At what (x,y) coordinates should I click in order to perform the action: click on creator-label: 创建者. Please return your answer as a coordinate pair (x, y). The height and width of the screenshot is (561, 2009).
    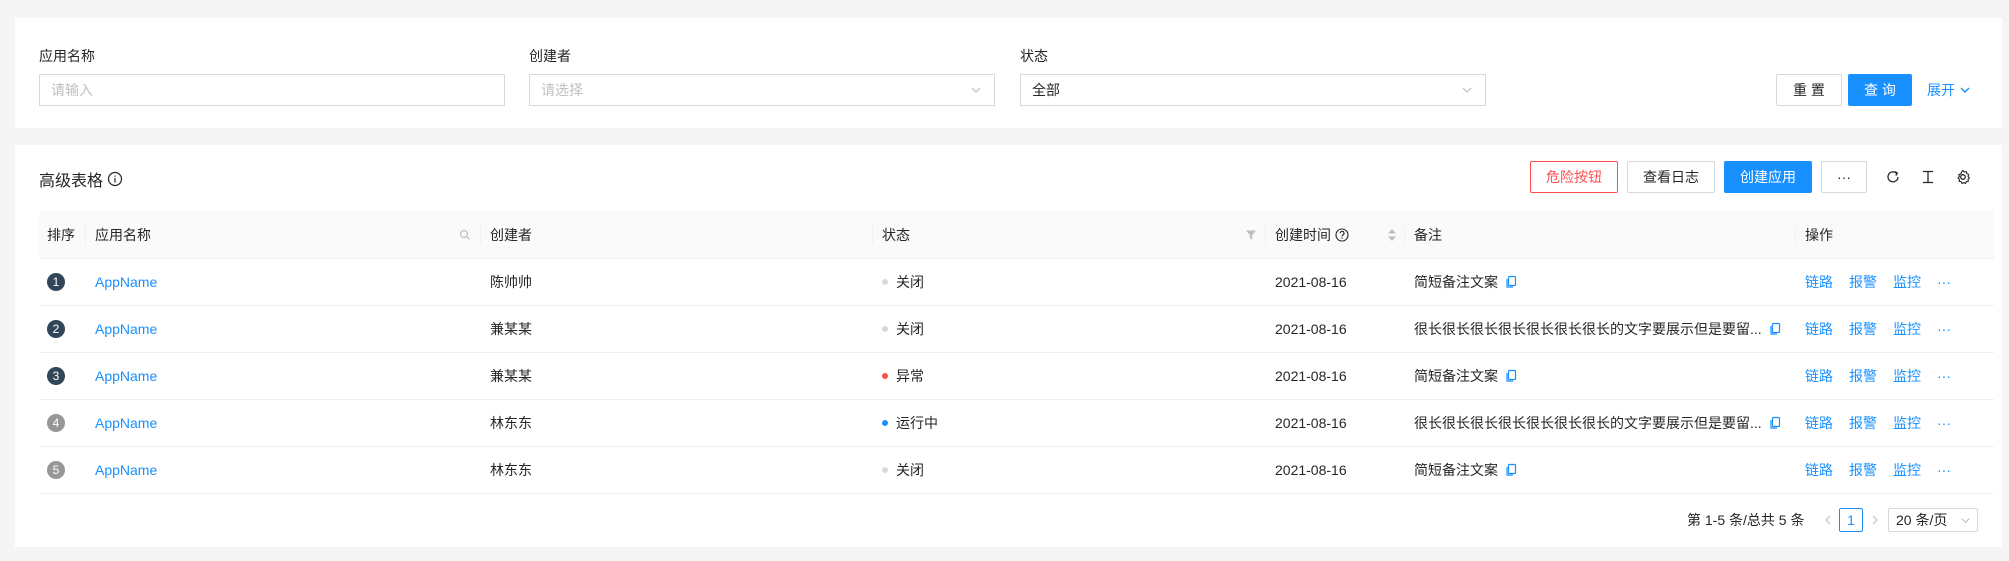
    Looking at the image, I should click on (550, 56).